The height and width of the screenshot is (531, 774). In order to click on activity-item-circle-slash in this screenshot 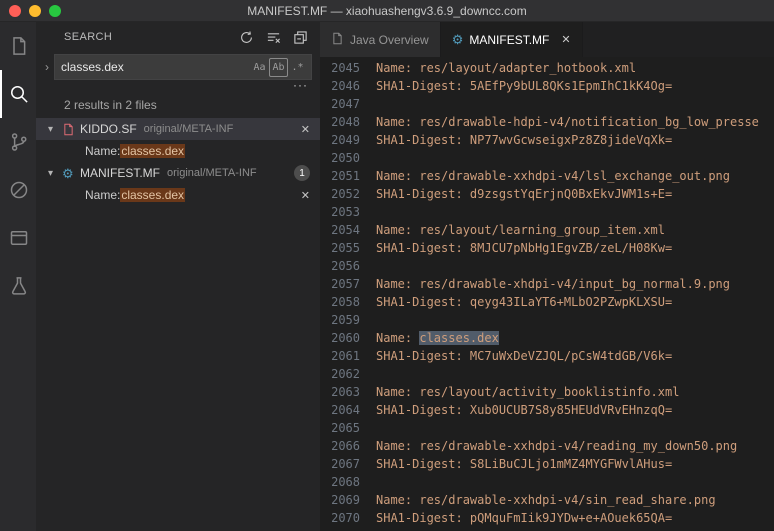, I will do `click(18, 190)`.